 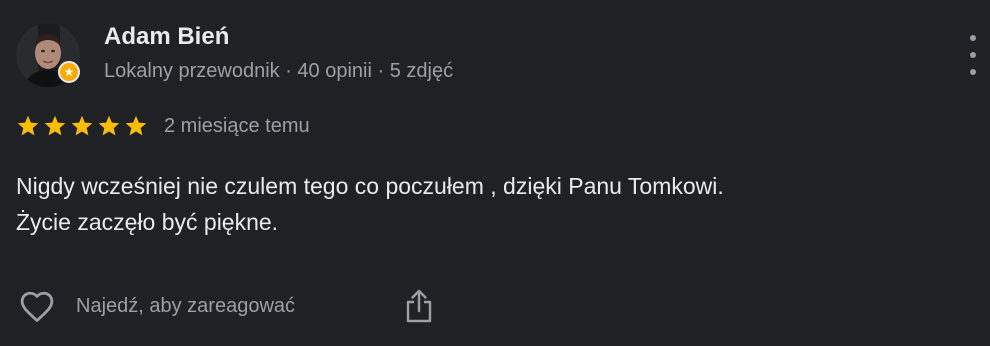 I want to click on review-date: 2 miesiące temu, so click(x=237, y=125).